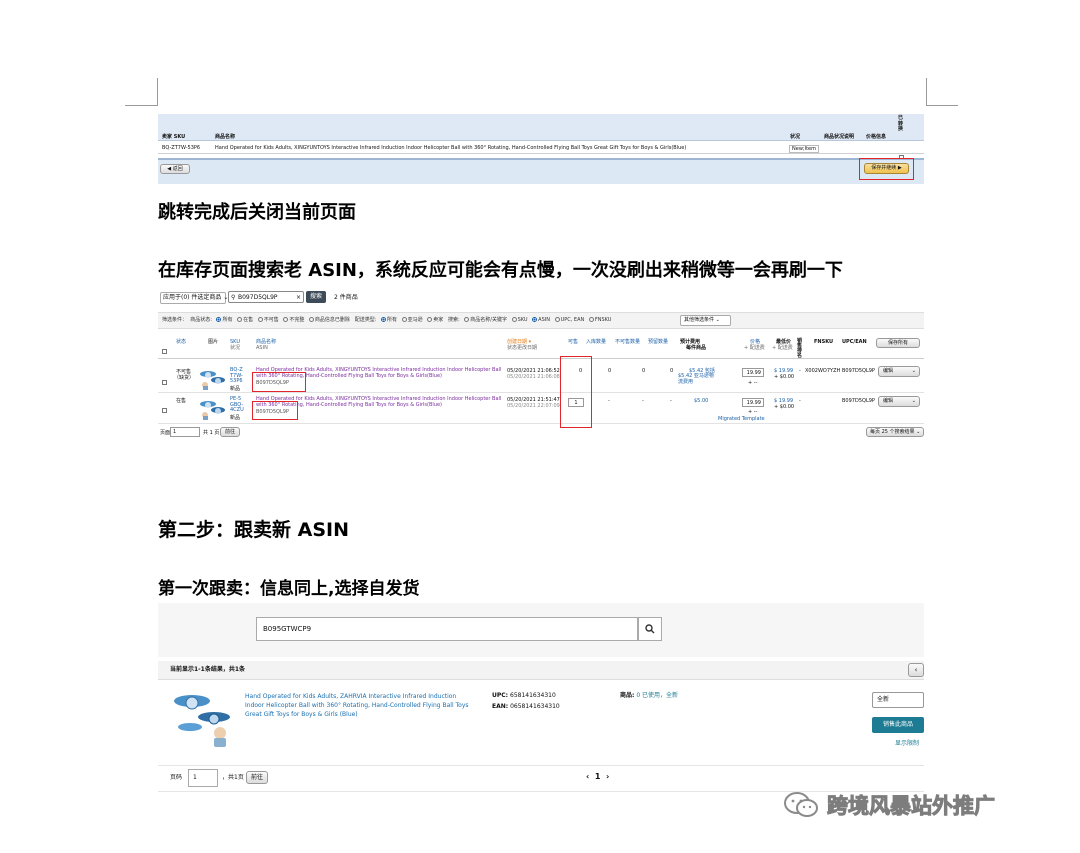 This screenshot has width=1080, height=853. What do you see at coordinates (514, 319) in the screenshot?
I see `radio-search-sku` at bounding box center [514, 319].